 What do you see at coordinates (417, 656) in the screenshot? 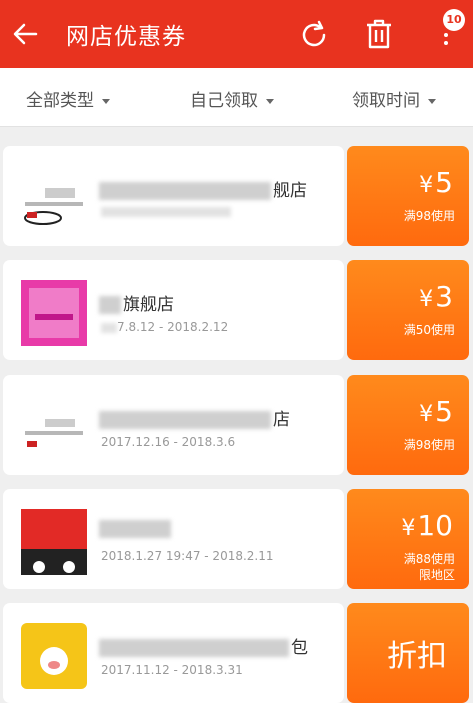
I see `coupon-discount-label: 折扣` at bounding box center [417, 656].